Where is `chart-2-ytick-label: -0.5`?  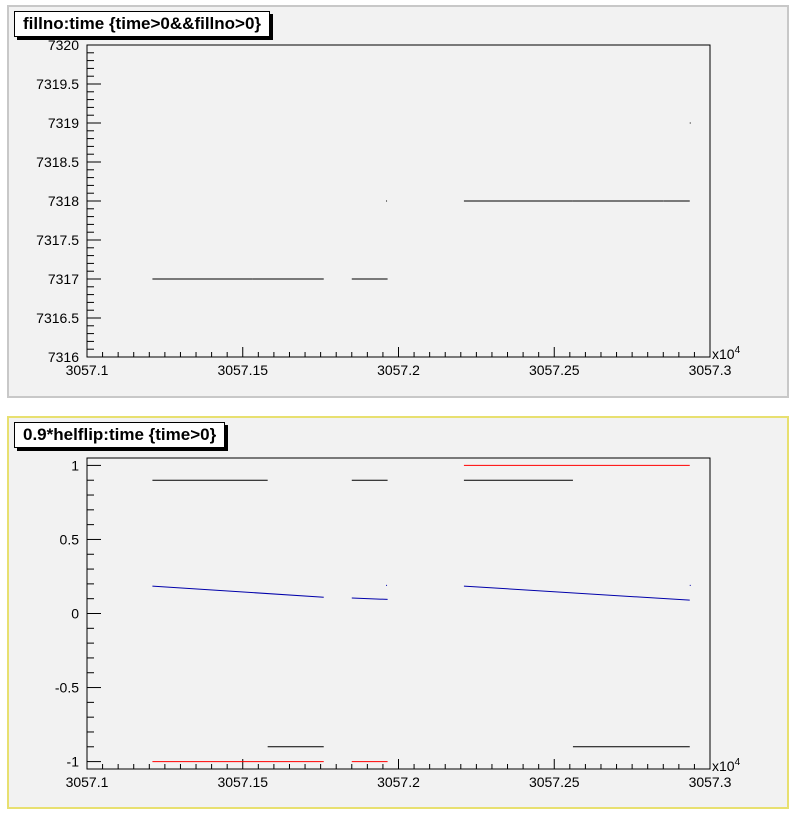
chart-2-ytick-label: -0.5 is located at coordinates (67, 688).